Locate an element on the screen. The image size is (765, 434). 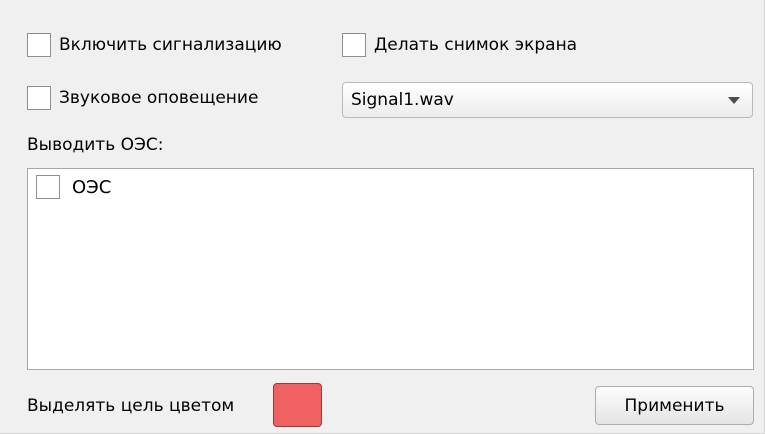
highlight-color-button is located at coordinates (297, 405).